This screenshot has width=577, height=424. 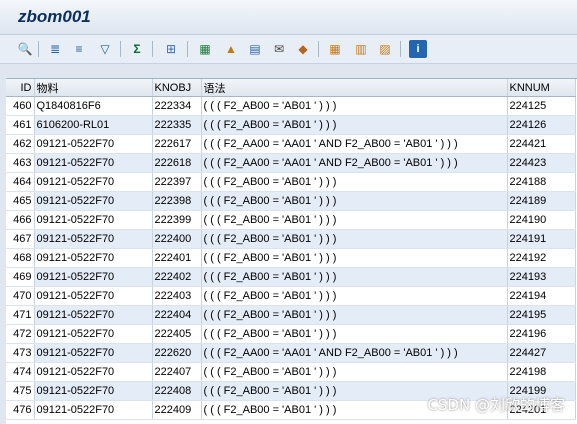 I want to click on cell-knnum: 224198, so click(x=541, y=372).